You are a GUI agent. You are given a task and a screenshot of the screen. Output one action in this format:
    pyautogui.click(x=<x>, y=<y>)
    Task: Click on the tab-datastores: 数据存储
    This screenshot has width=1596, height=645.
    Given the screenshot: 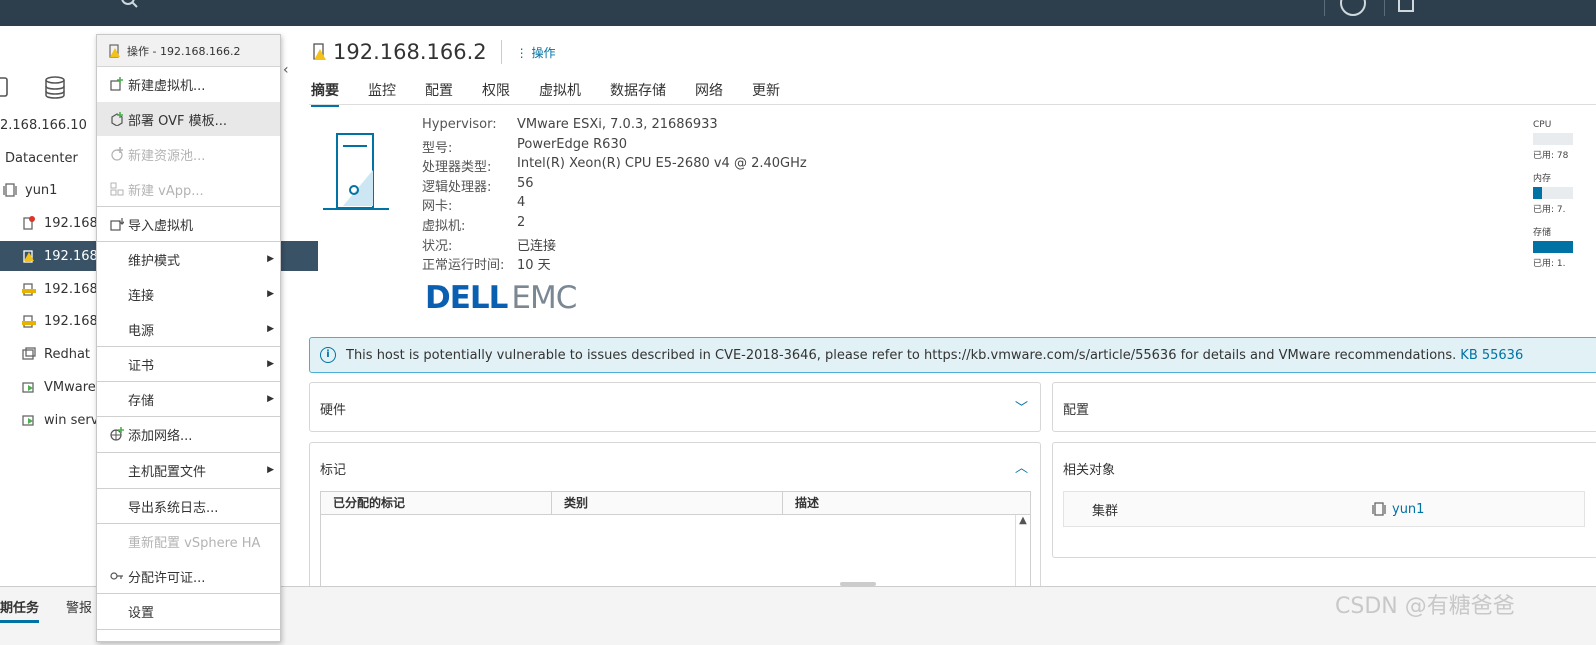 What is the action you would take?
    pyautogui.click(x=638, y=93)
    